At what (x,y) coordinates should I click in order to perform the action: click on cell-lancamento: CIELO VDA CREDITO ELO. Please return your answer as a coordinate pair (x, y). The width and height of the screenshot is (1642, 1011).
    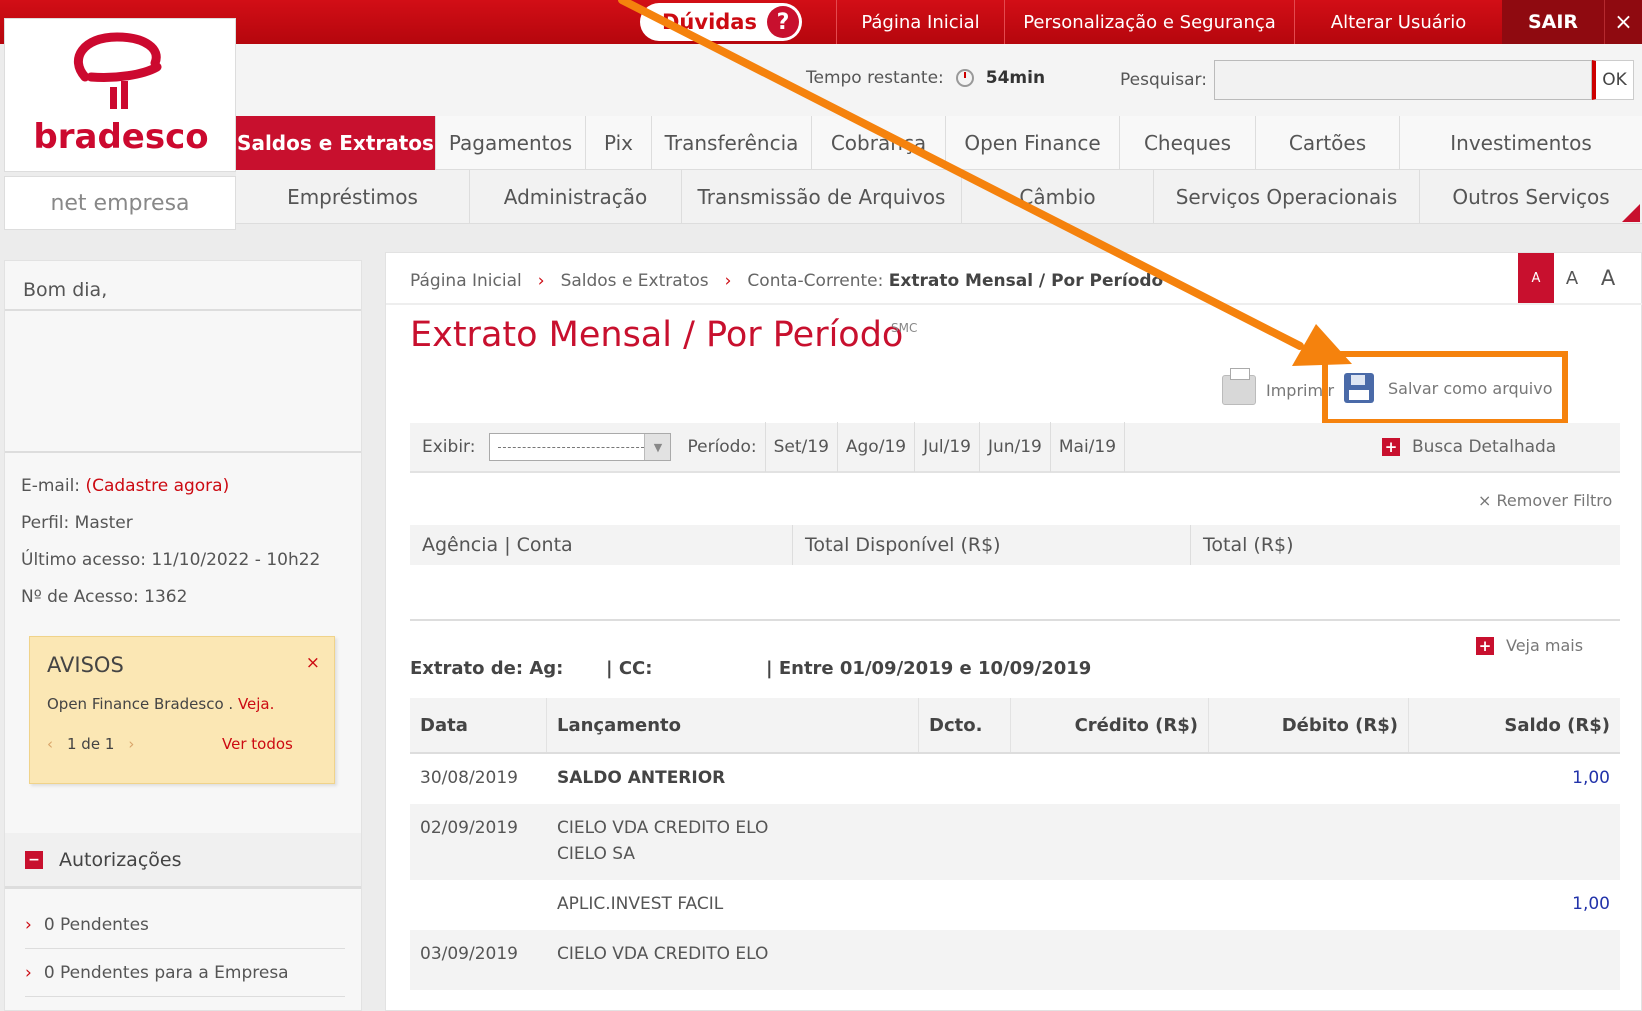
    Looking at the image, I should click on (663, 828).